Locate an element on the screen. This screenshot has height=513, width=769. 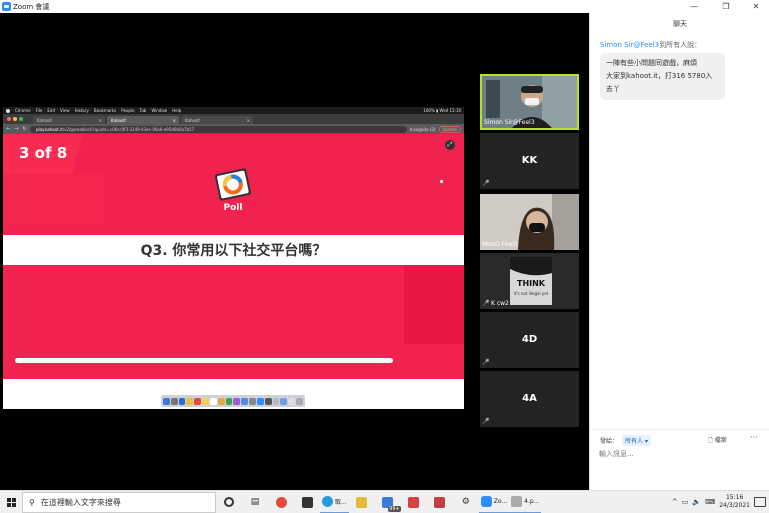
browser-tab-1: Kahoot! ✕ is located at coordinates (69, 120).